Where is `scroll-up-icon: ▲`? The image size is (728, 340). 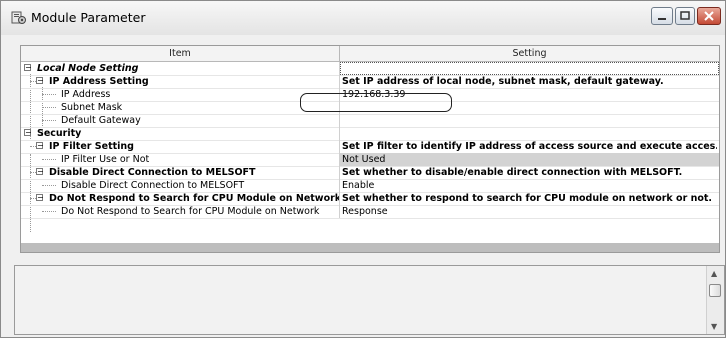 scroll-up-icon: ▲ is located at coordinates (714, 273).